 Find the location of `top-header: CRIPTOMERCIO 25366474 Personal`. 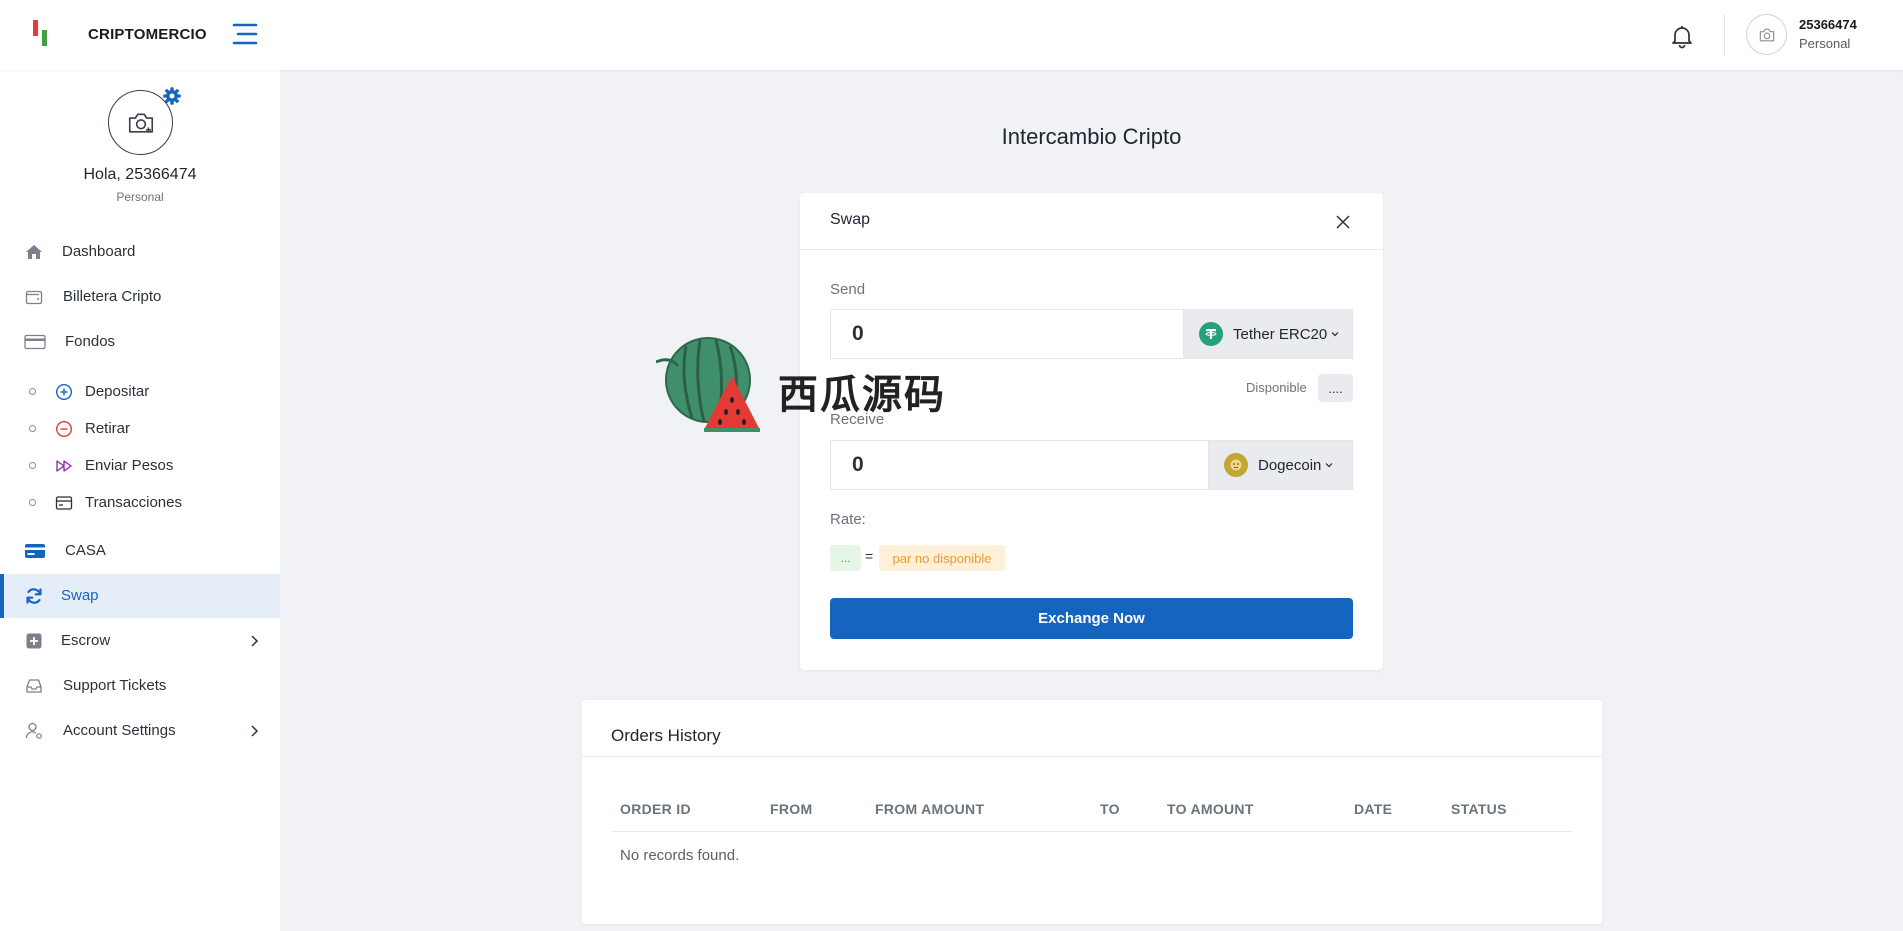

top-header: CRIPTOMERCIO 25366474 Personal is located at coordinates (951, 35).